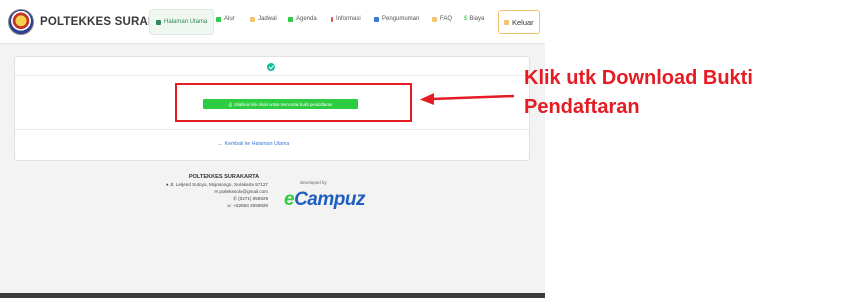 This screenshot has height=298, width=858. I want to click on footer-phone: (0271) 856929, so click(253, 198).